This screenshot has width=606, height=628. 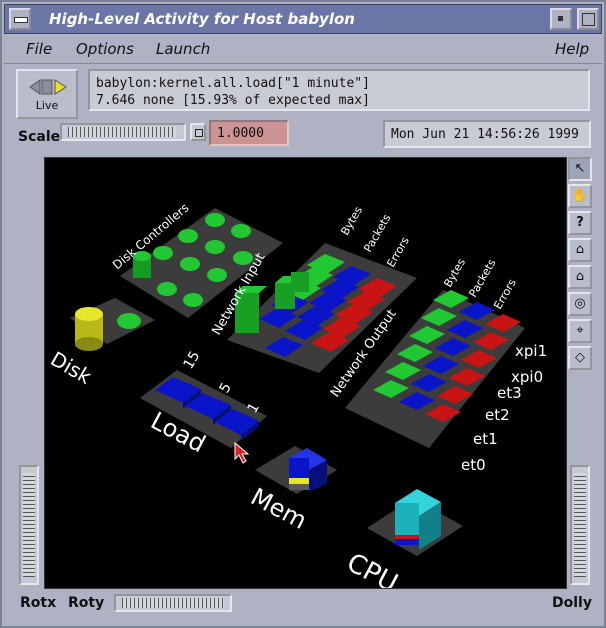 I want to click on minimize-icon, so click(x=560, y=18).